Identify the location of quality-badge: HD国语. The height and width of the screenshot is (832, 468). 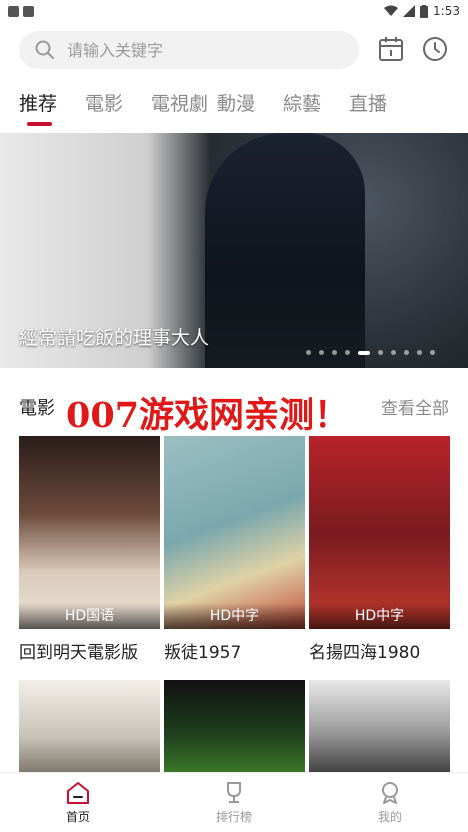
(89, 616).